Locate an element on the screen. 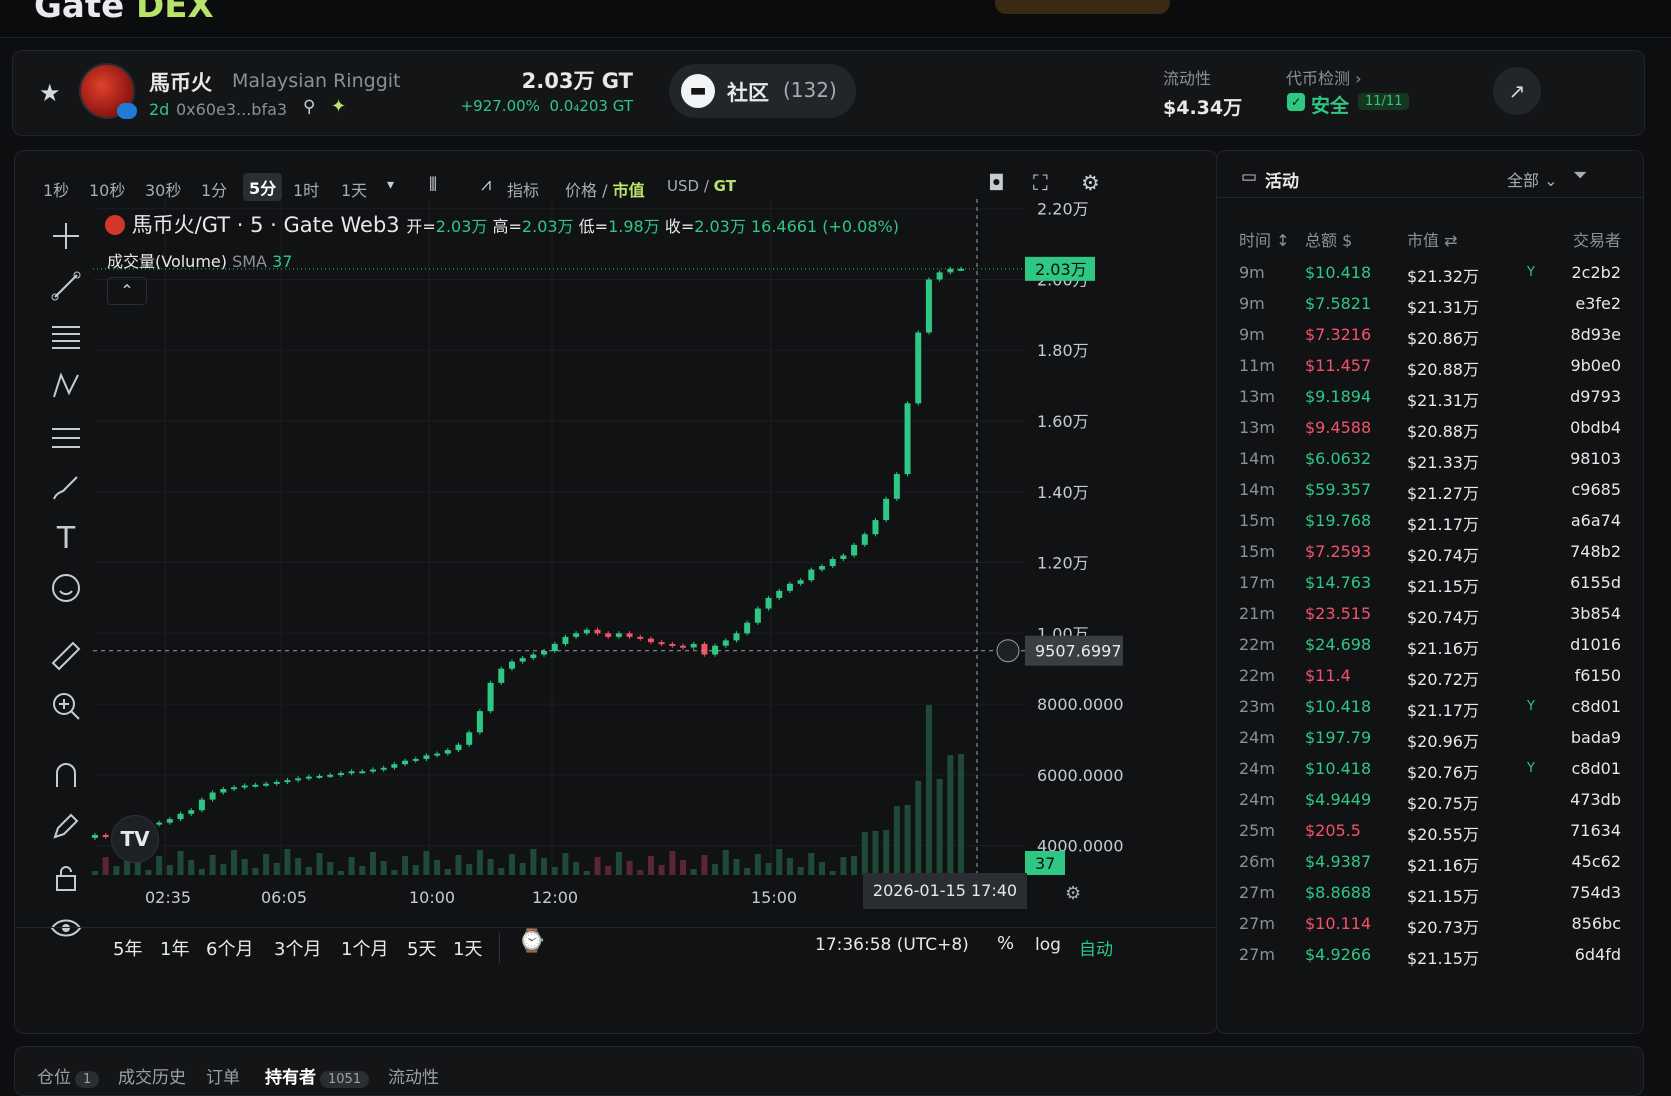 The width and height of the screenshot is (1671, 1096). token-check-link: 代币检测 › is located at coordinates (1324, 77).